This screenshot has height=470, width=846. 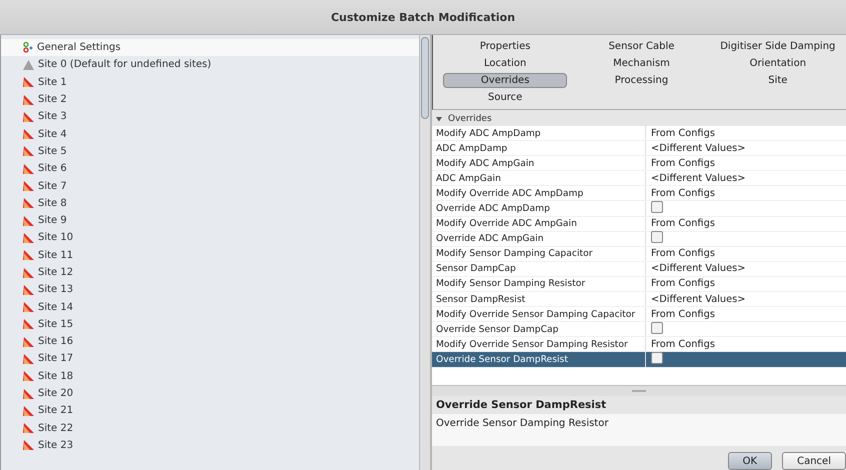 What do you see at coordinates (505, 80) in the screenshot?
I see `tab: Overrides` at bounding box center [505, 80].